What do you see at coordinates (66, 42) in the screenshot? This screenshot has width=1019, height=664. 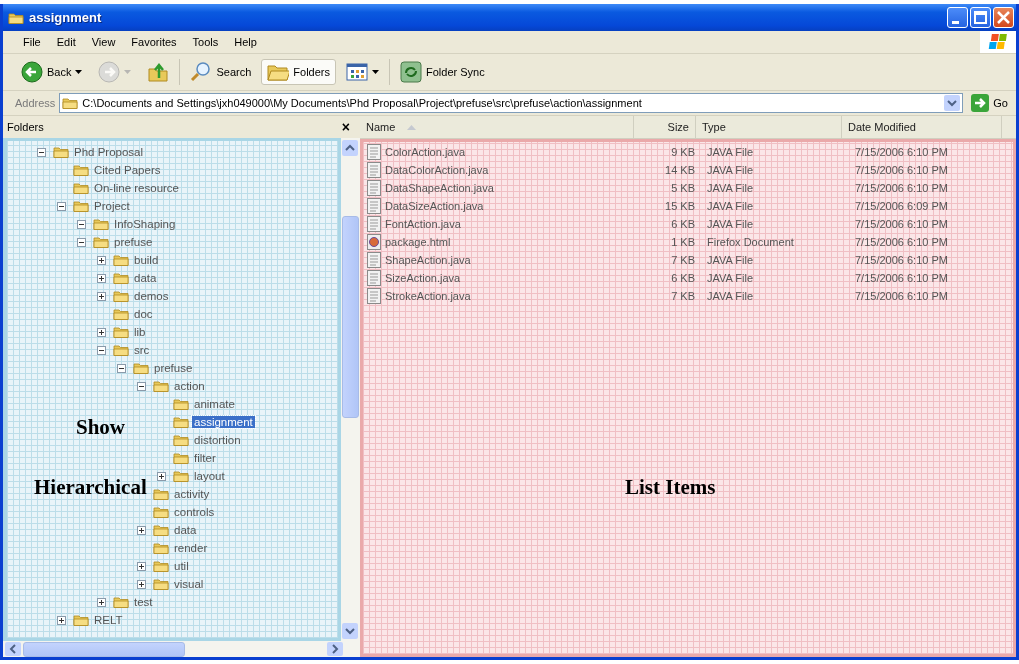 I see `menu-item: Edit` at bounding box center [66, 42].